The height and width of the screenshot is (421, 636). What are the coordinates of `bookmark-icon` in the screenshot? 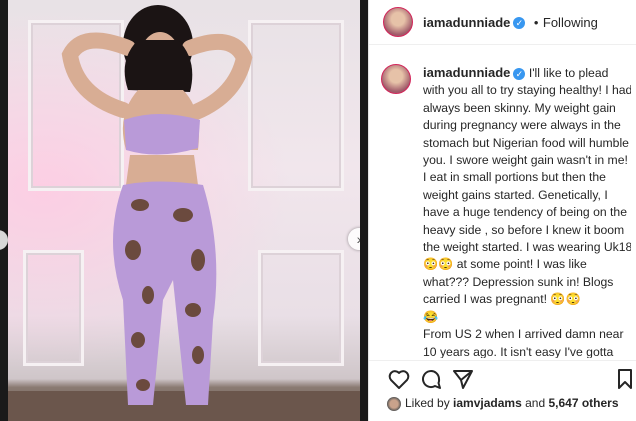 It's located at (624, 379).